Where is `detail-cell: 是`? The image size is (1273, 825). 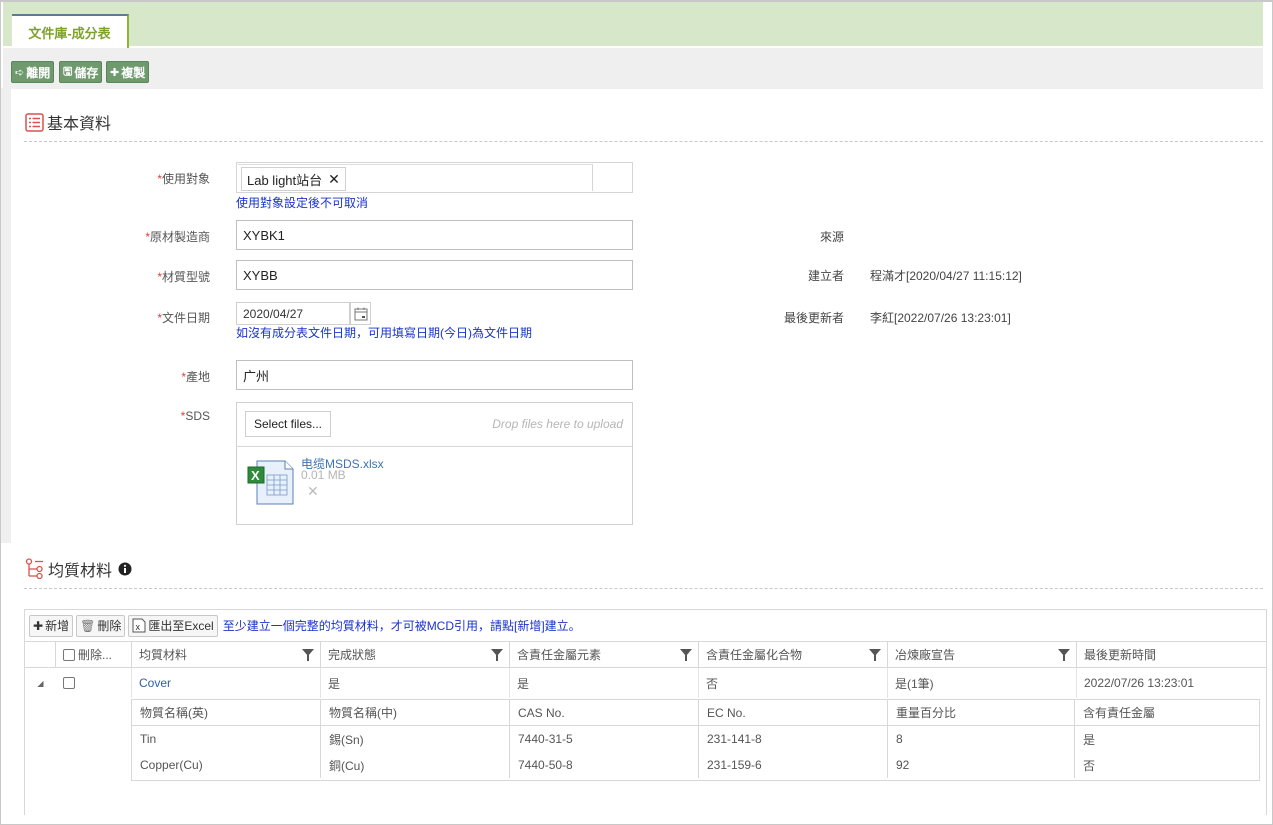
detail-cell: 是 is located at coordinates (1089, 739).